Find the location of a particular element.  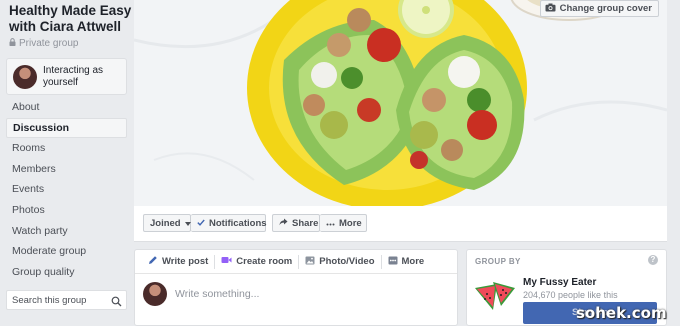

change-cover-label: Change group cover is located at coordinates (605, 8).